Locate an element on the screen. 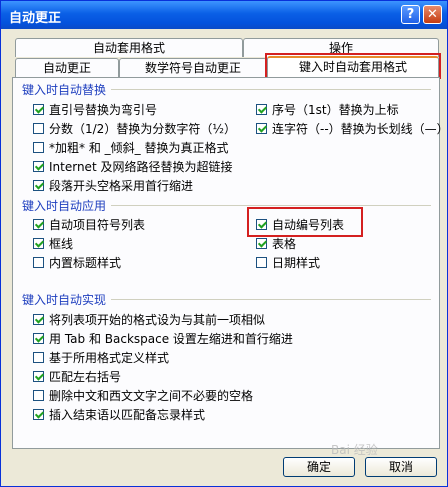  checkbox-label: 直引号替换为弯引号 is located at coordinates (103, 110).